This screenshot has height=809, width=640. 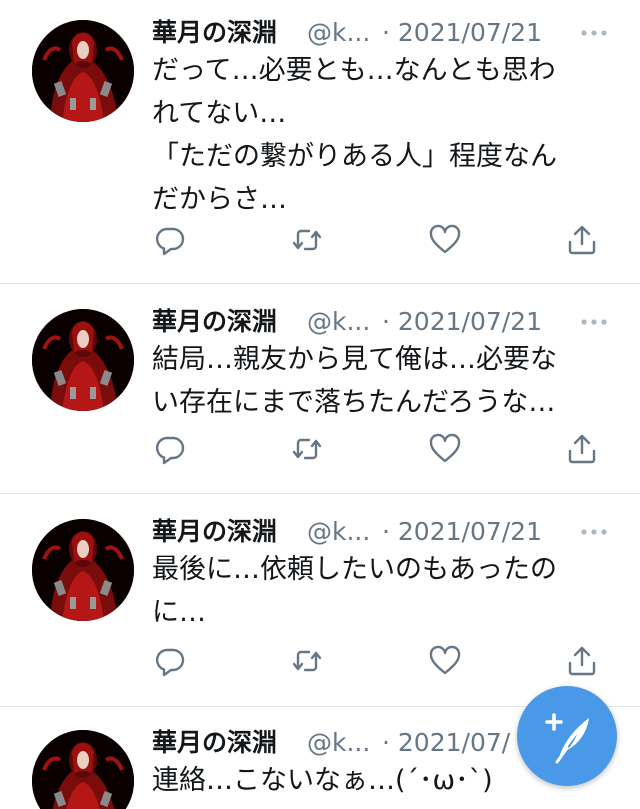 I want to click on timestamp: · 2021/07/, so click(x=446, y=743).